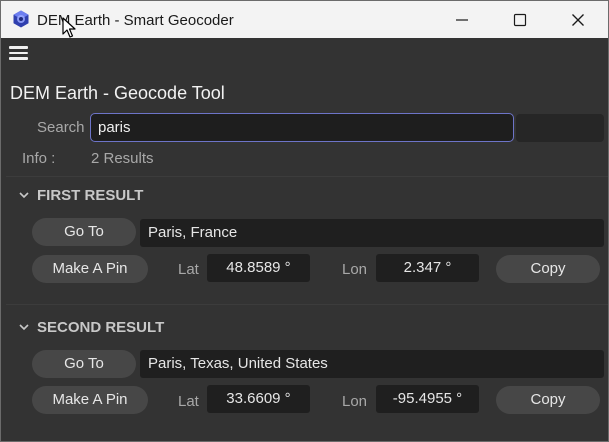 The image size is (609, 442). Describe the element at coordinates (69, 27) in the screenshot. I see `mouse-cursor-icon` at that location.